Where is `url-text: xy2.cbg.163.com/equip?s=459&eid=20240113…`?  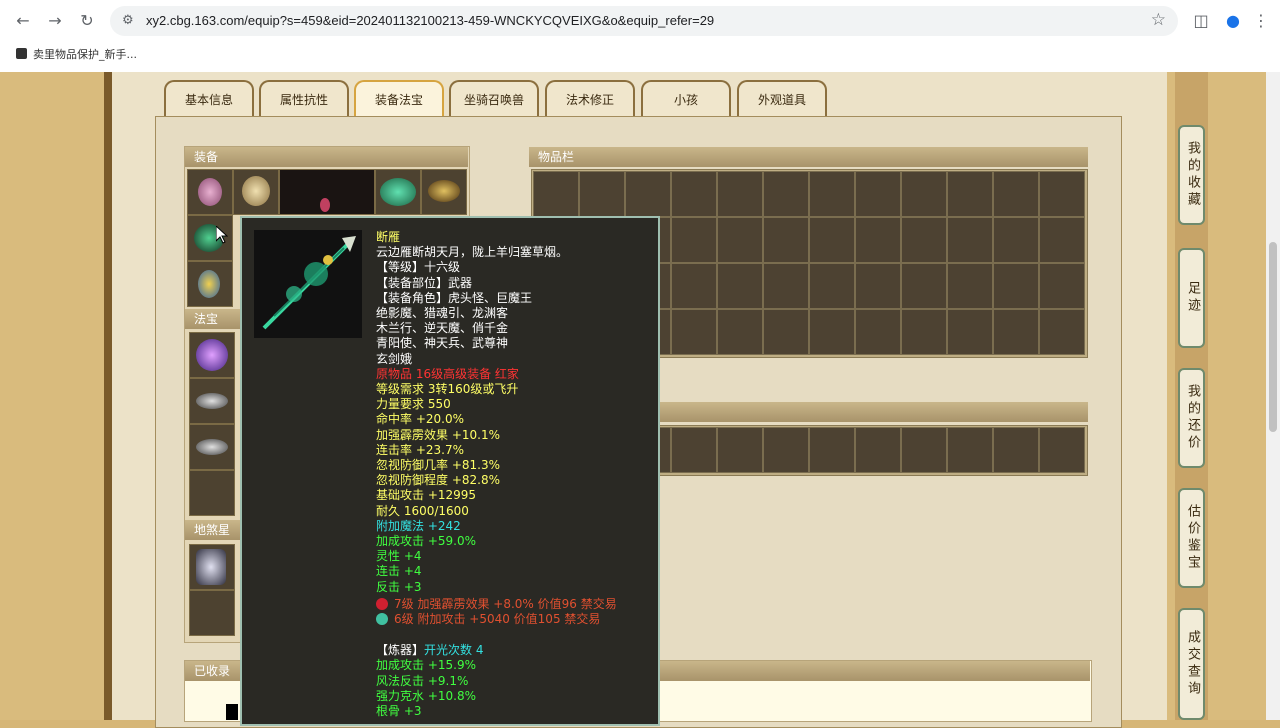
url-text: xy2.cbg.163.com/equip?s=459&eid=20240113… is located at coordinates (430, 20).